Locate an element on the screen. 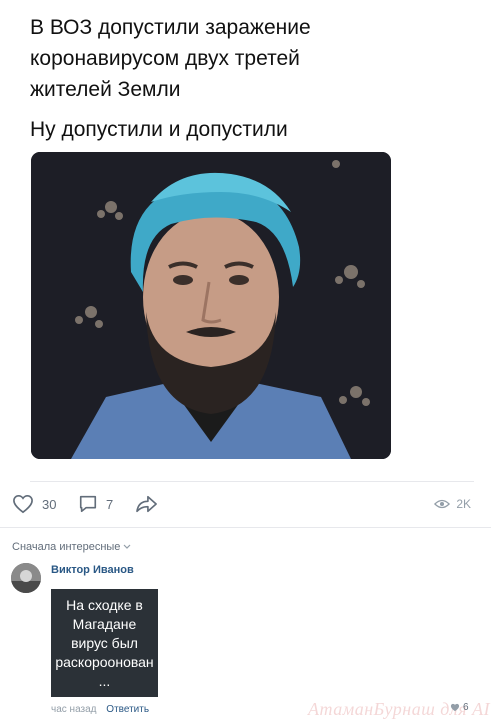 Image resolution: width=491 pixels, height=727 pixels. eye-icon is located at coordinates (442, 504).